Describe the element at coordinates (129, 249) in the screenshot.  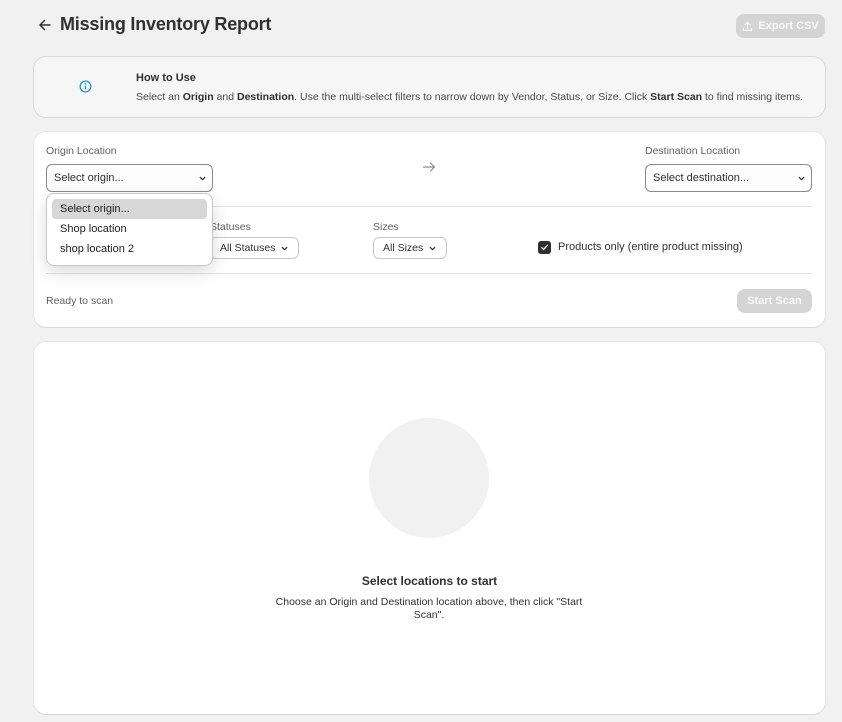
I see `dropdown-option: shop location 2` at that location.